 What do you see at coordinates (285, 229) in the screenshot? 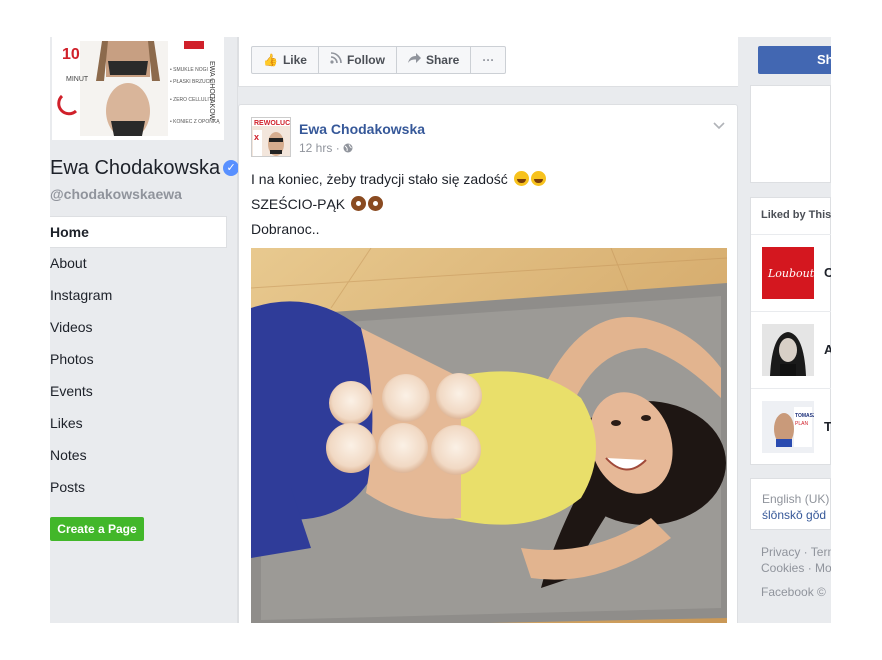
I see `post-text-line-3: Dobranoc..` at bounding box center [285, 229].